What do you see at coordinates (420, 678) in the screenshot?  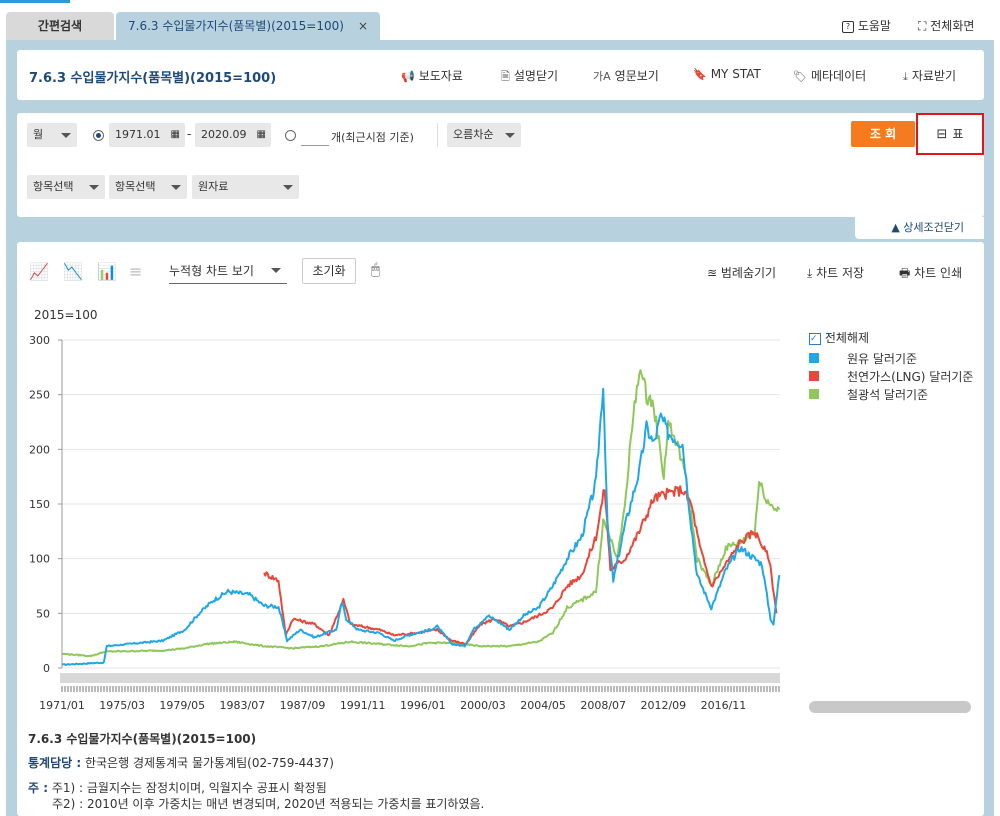 I see `x-navigator-bar` at bounding box center [420, 678].